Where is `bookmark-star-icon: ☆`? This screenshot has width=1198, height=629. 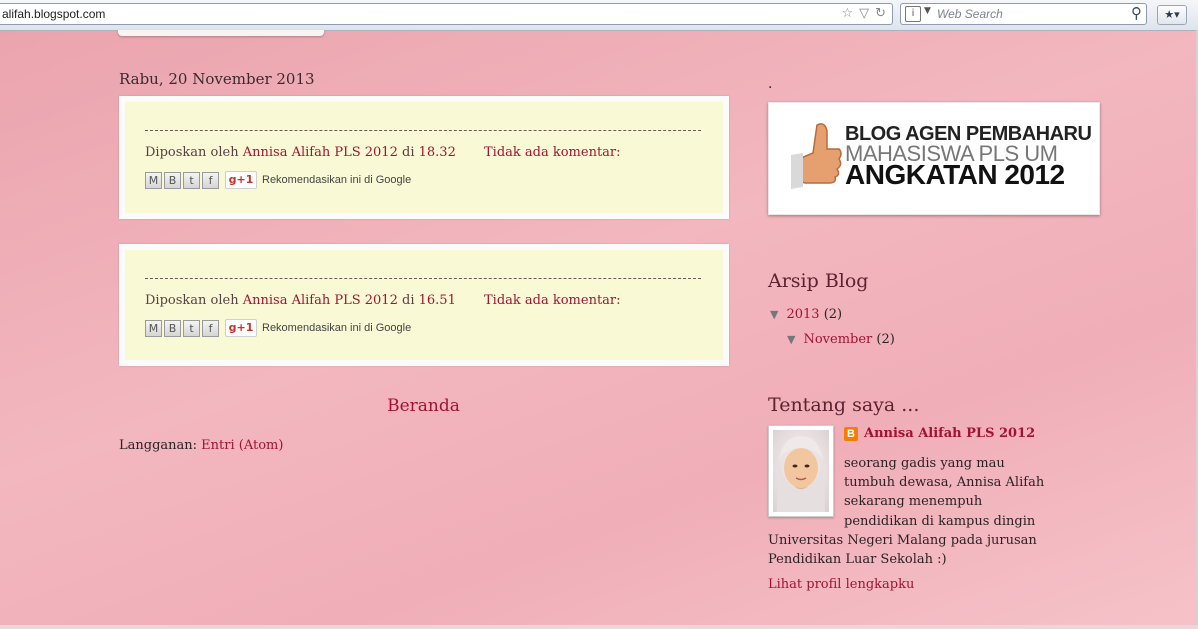 bookmark-star-icon: ☆ is located at coordinates (847, 13).